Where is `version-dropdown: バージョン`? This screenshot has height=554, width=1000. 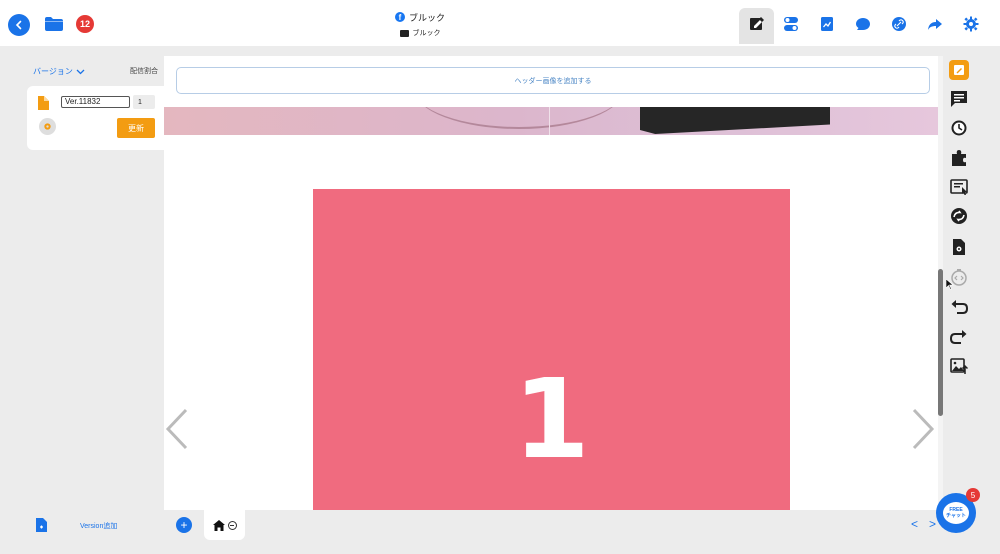
version-dropdown: バージョン is located at coordinates (59, 71).